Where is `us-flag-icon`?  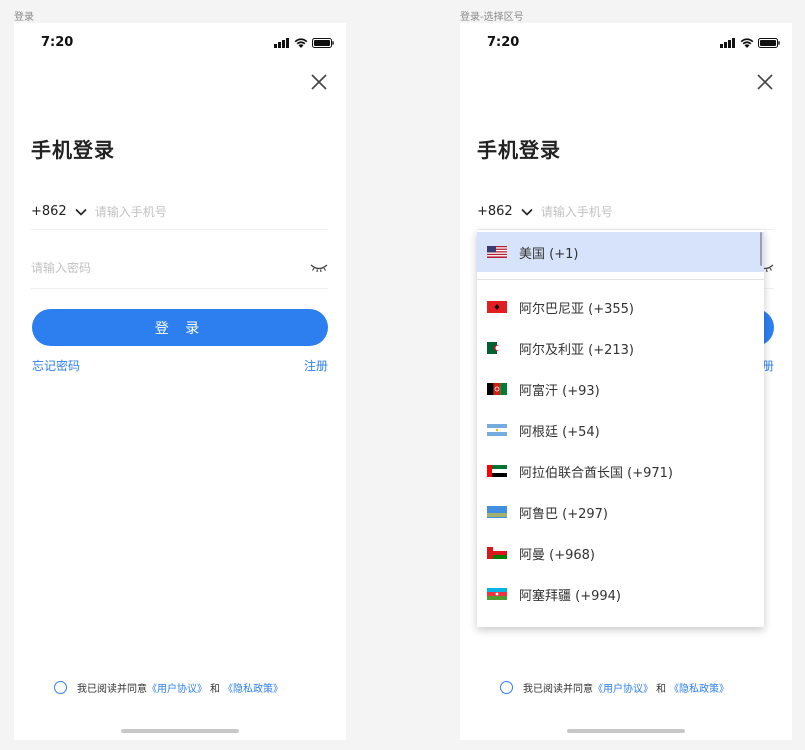 us-flag-icon is located at coordinates (497, 252).